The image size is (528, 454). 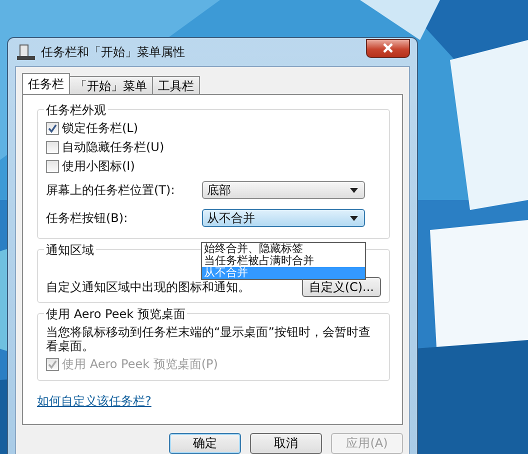 I want to click on tab: 「开始」菜单, so click(x=111, y=85).